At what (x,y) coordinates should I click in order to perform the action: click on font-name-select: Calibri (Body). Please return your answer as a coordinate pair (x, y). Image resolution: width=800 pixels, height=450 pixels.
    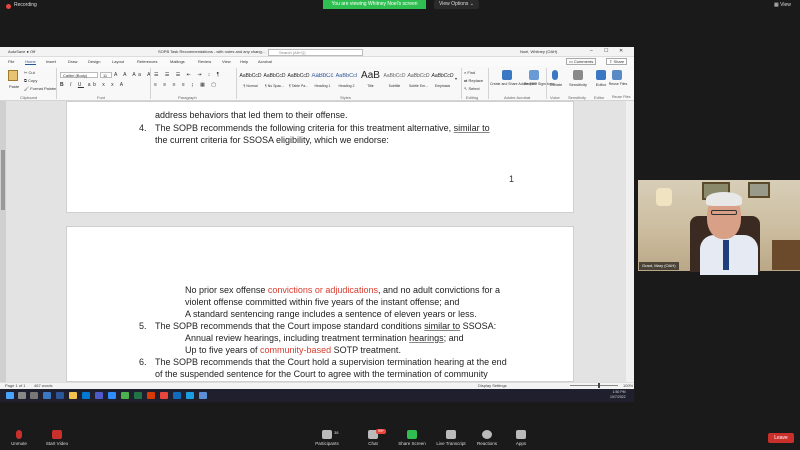
    Looking at the image, I should click on (79, 75).